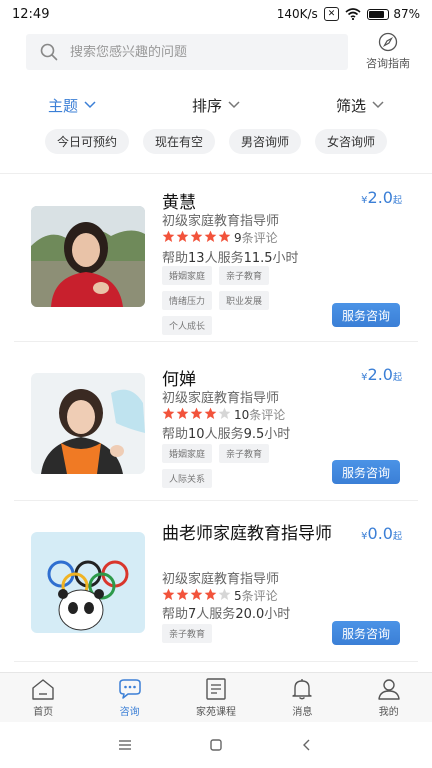 The width and height of the screenshot is (432, 768). What do you see at coordinates (129, 712) in the screenshot?
I see `tab-consult-label: 咨询` at bounding box center [129, 712].